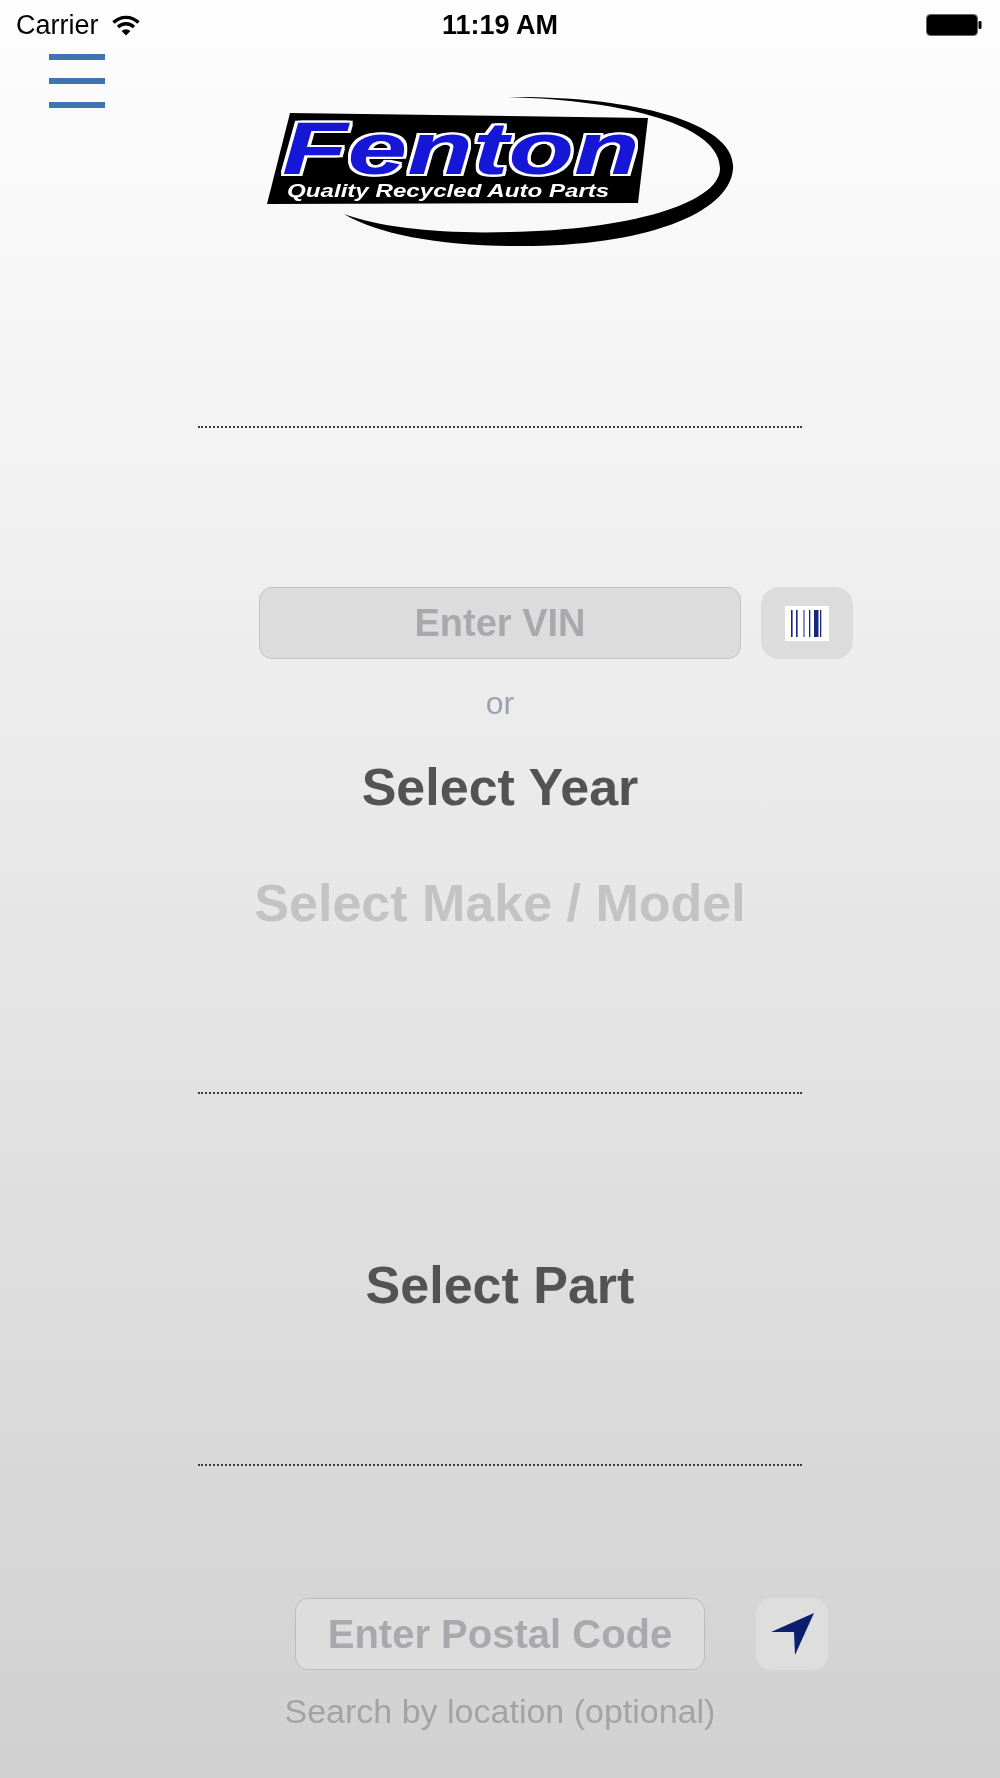 The width and height of the screenshot is (1000, 1778). What do you see at coordinates (57, 25) in the screenshot?
I see `carrier-name: Carrier` at bounding box center [57, 25].